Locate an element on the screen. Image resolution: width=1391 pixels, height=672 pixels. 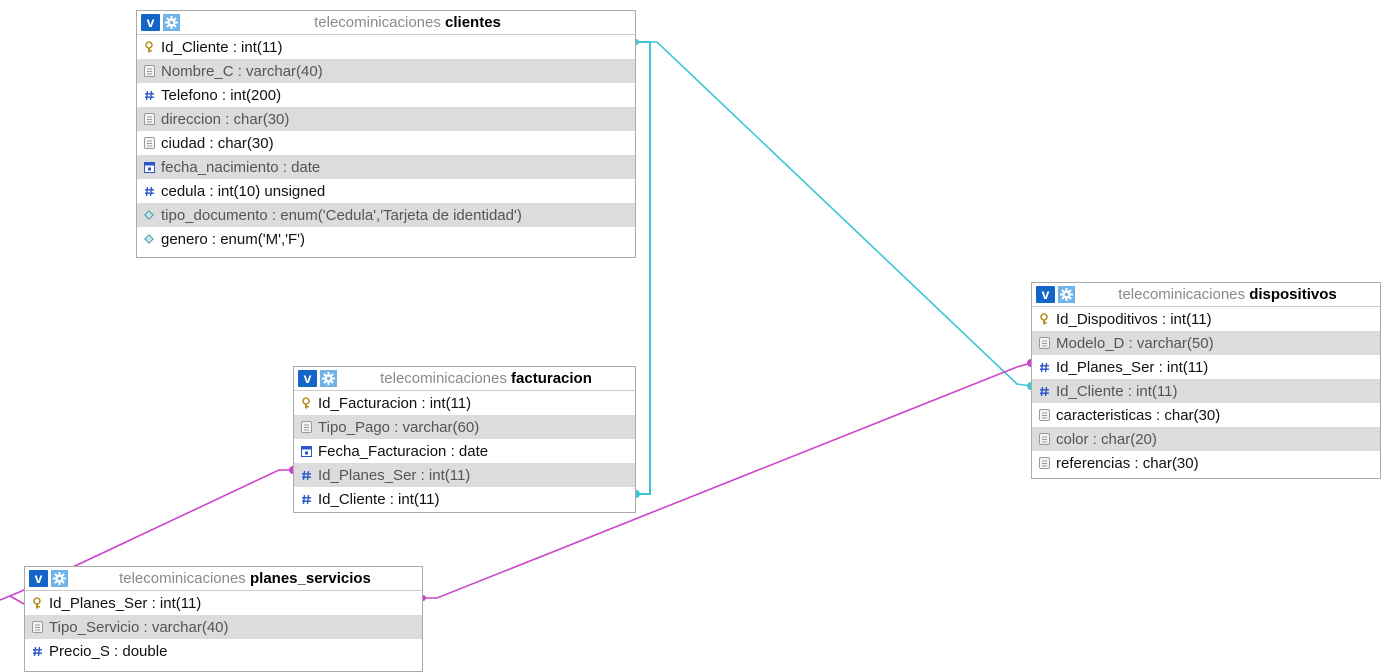
table-title: telecominicaciones facturacion is located at coordinates (486, 378).